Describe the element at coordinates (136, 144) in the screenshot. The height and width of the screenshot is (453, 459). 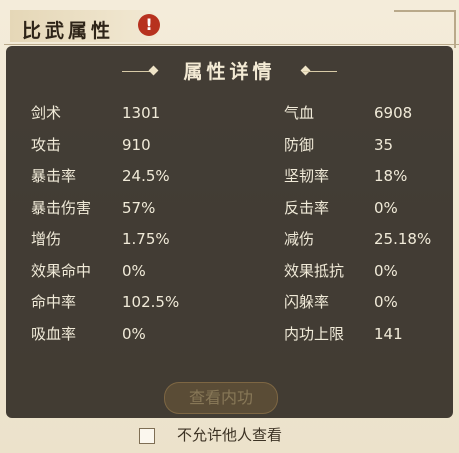
I see `stat-value: 910` at that location.